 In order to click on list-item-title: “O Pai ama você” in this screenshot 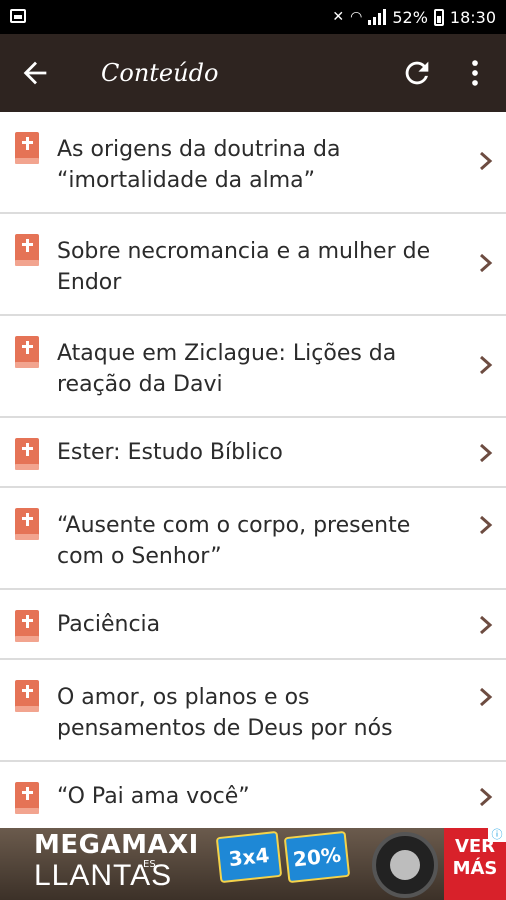, I will do `click(153, 796)`.